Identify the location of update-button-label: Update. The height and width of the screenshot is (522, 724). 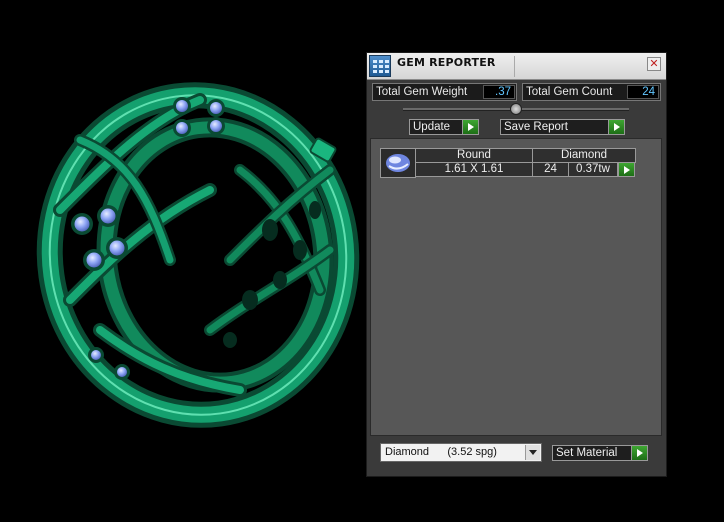
(432, 127).